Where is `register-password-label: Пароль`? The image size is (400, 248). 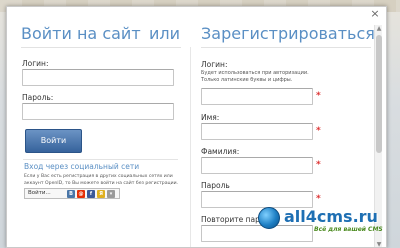
register-password-label: Пароль is located at coordinates (215, 185).